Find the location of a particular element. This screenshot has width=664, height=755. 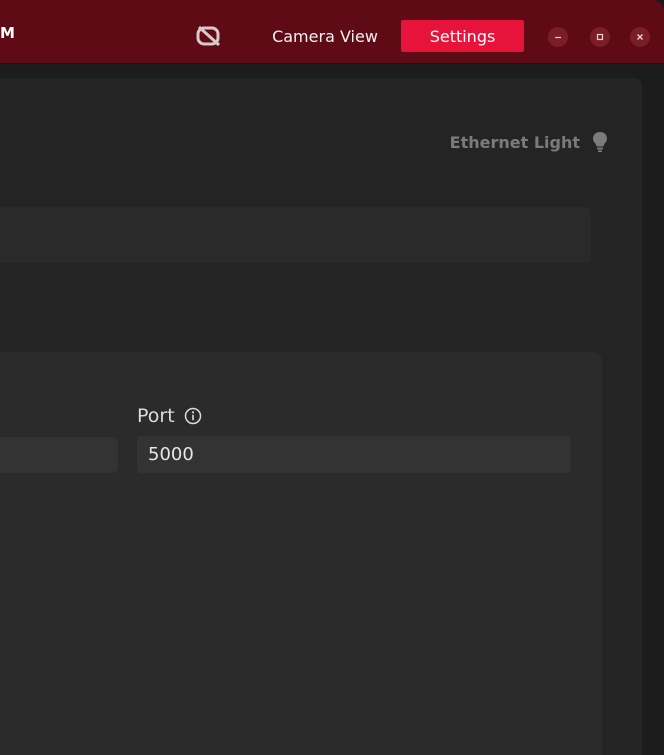

minimize-icon is located at coordinates (558, 37).